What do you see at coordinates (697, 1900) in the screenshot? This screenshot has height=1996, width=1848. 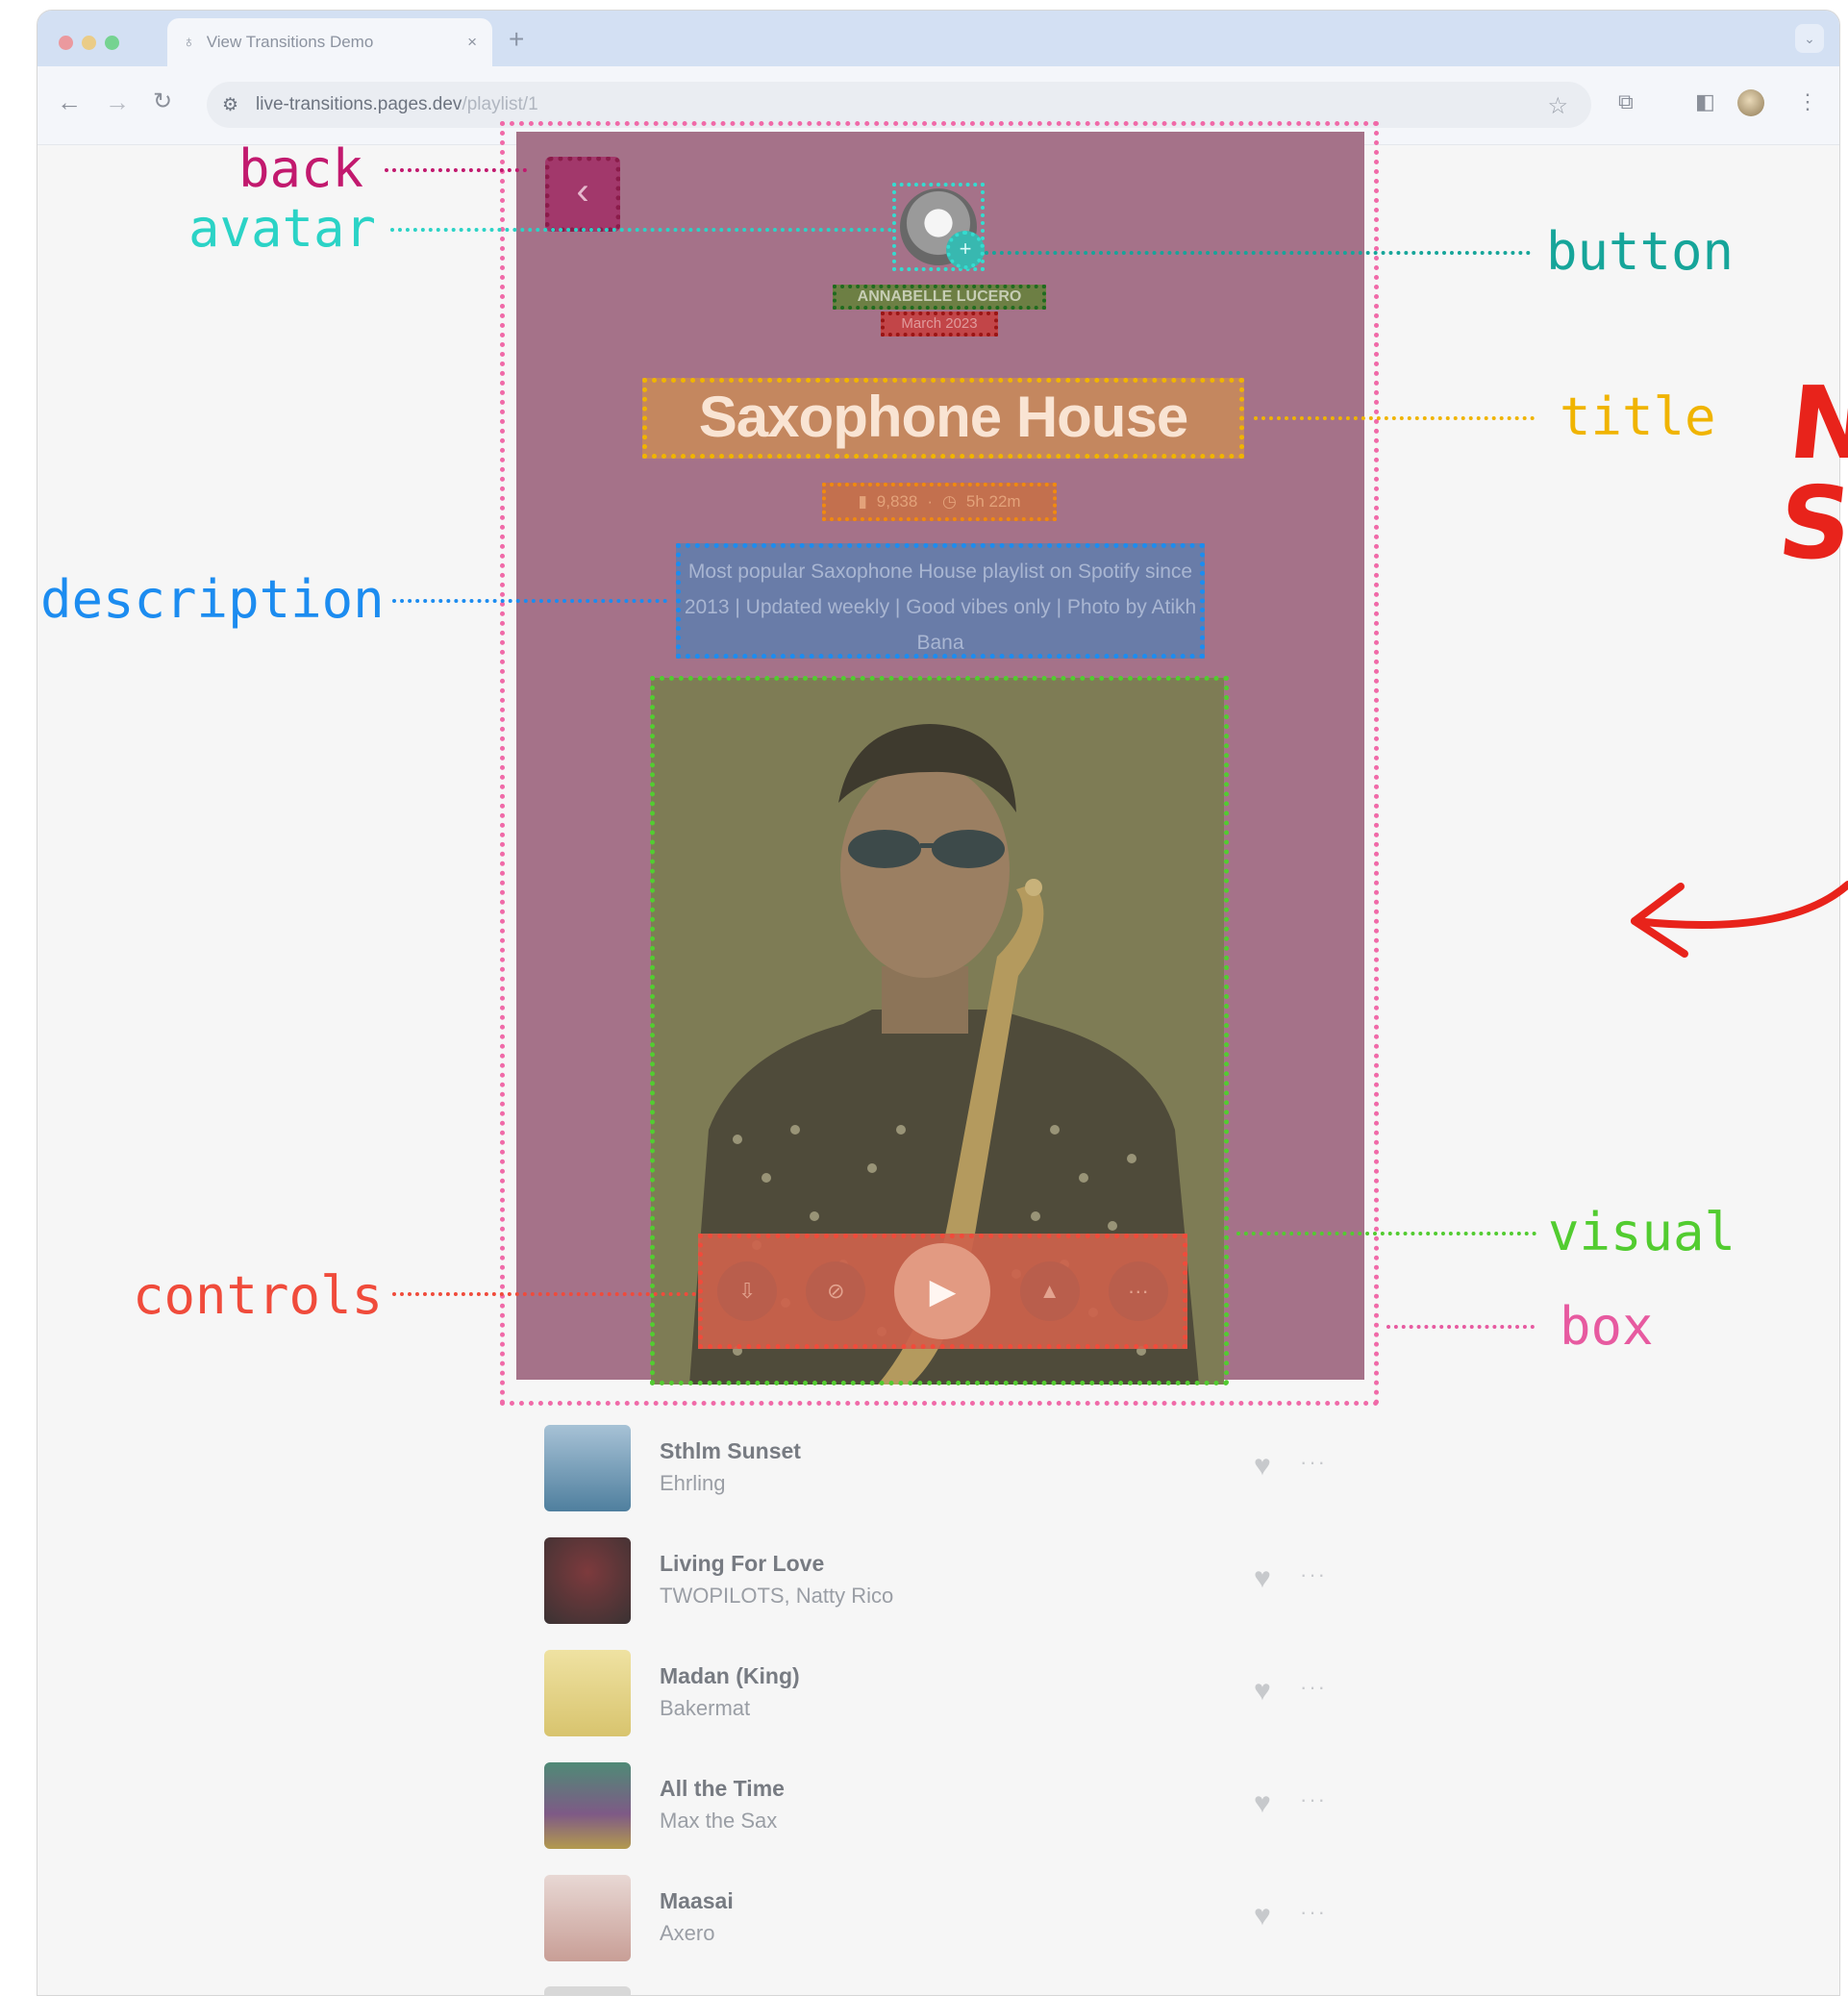 I see `track-name: Maasai` at bounding box center [697, 1900].